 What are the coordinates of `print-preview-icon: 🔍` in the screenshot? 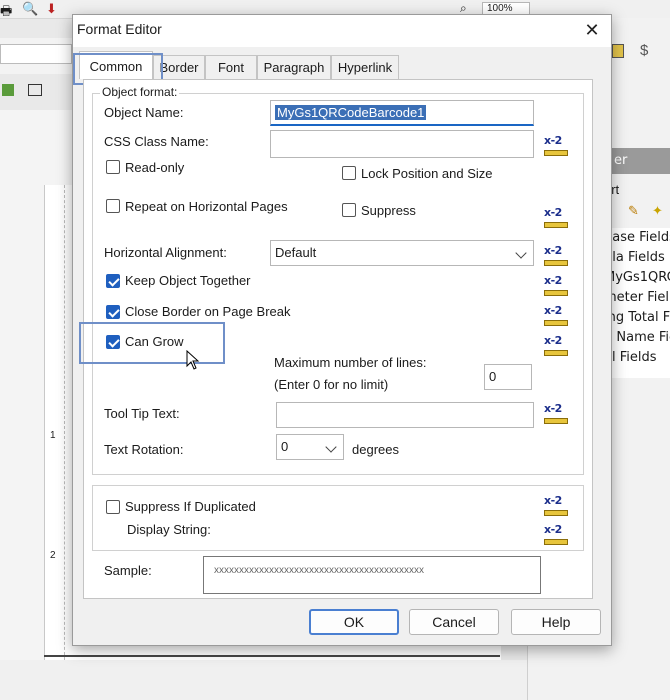 It's located at (30, 9).